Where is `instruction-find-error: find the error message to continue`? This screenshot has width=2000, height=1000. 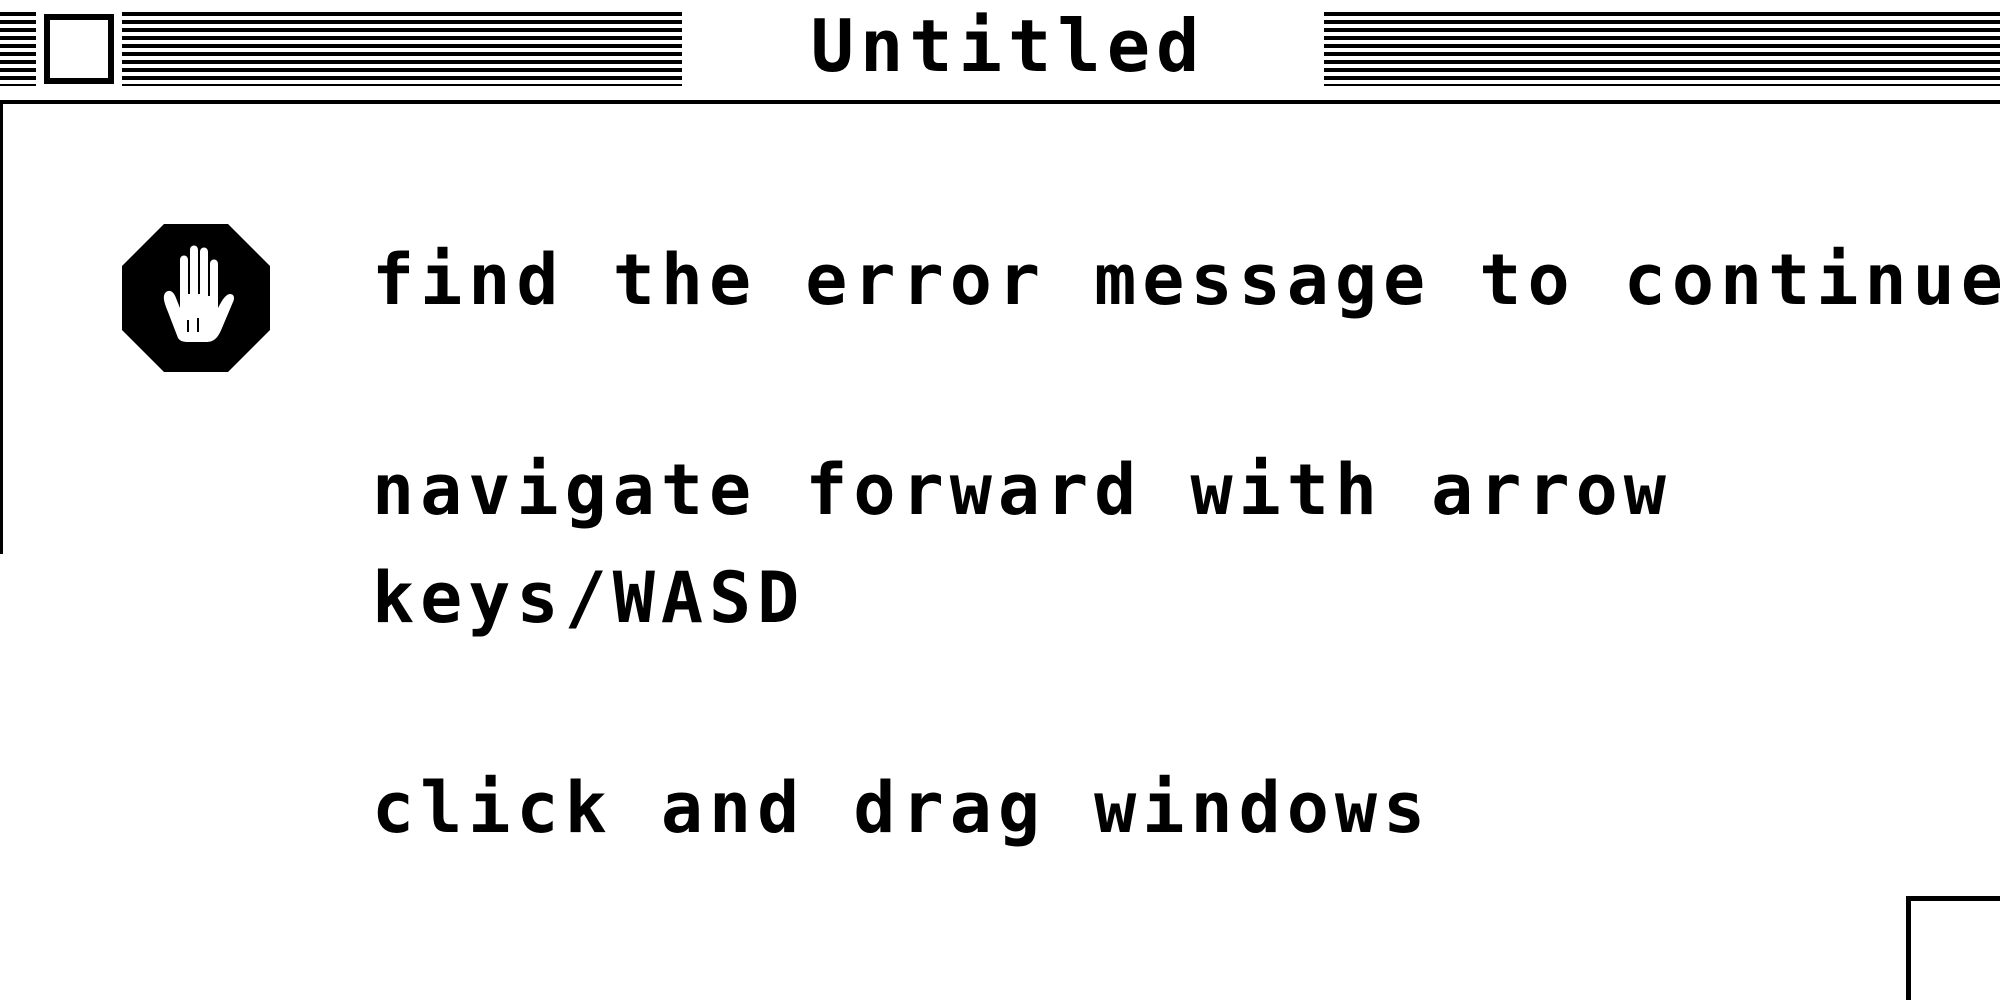 instruction-find-error: find the error message to continue is located at coordinates (1186, 280).